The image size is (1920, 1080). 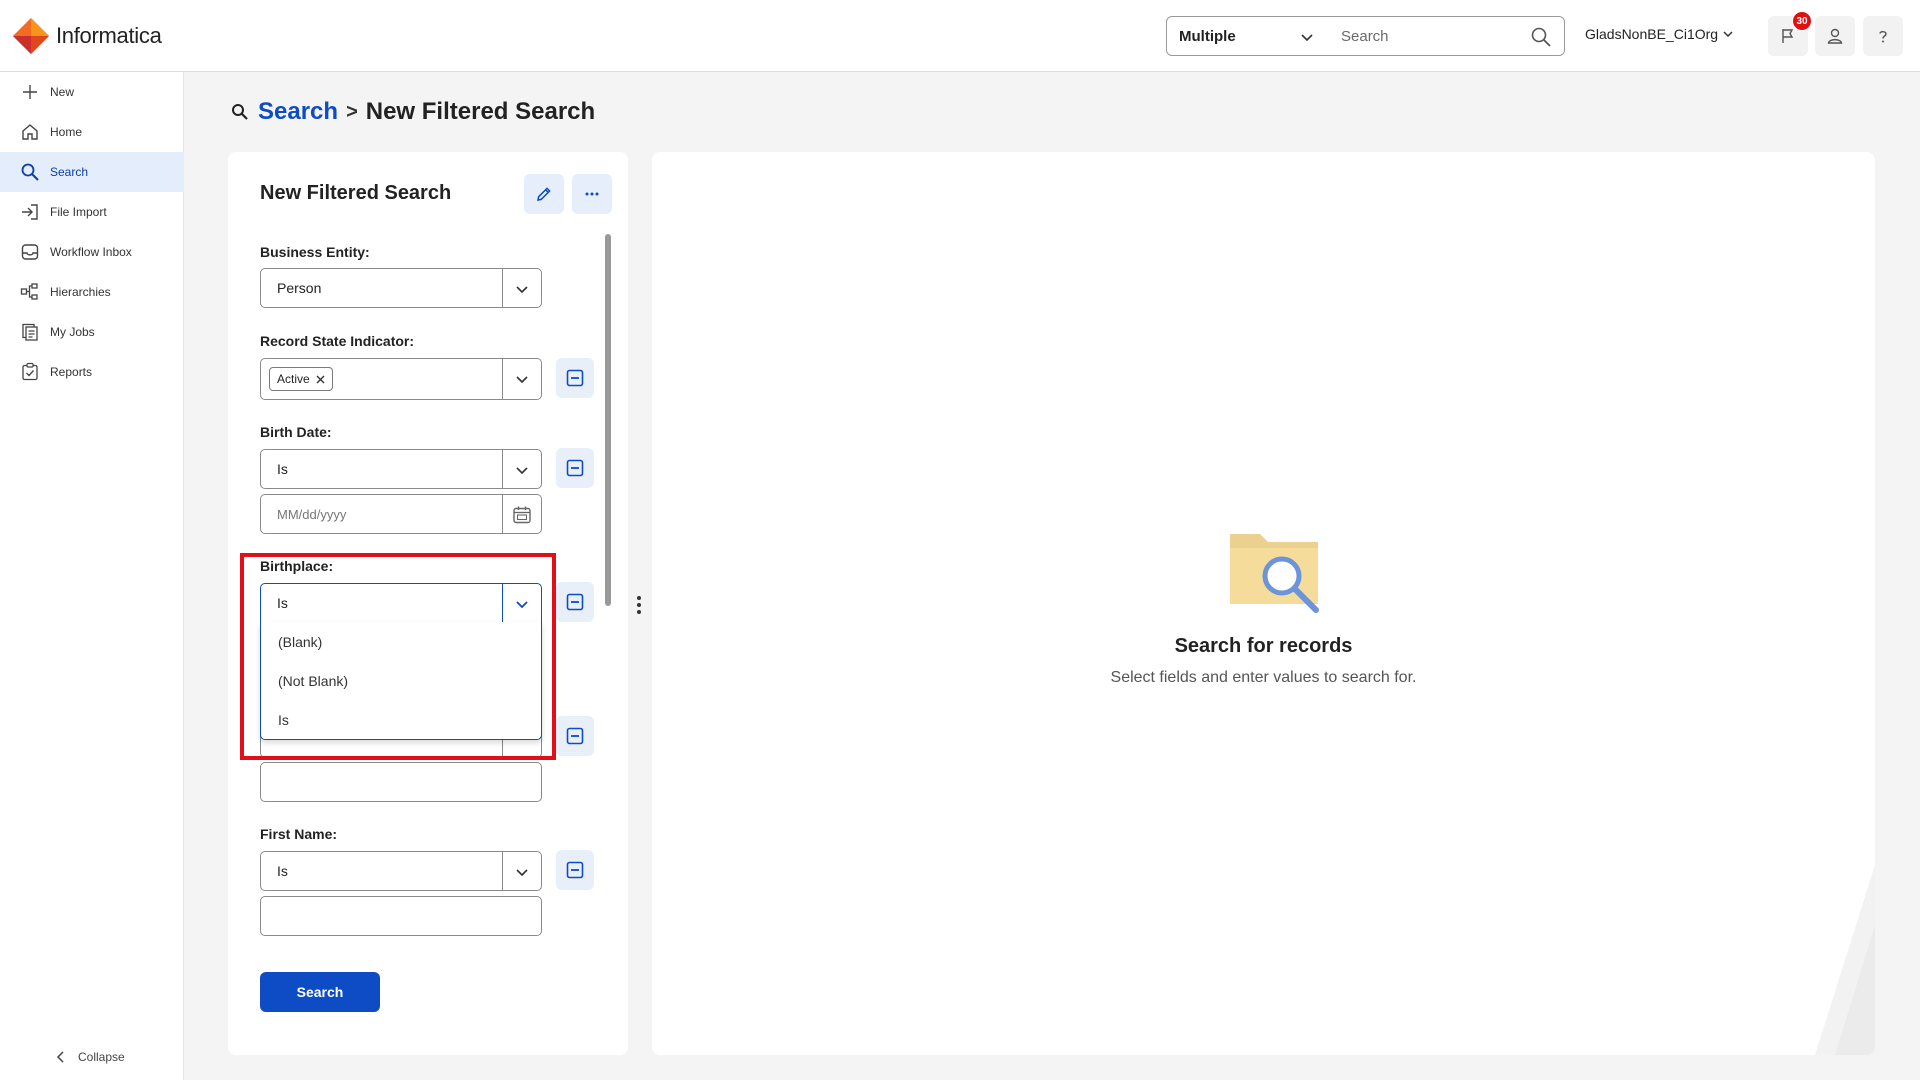 What do you see at coordinates (72, 332) in the screenshot?
I see `sidebar-item-label: My Jobs` at bounding box center [72, 332].